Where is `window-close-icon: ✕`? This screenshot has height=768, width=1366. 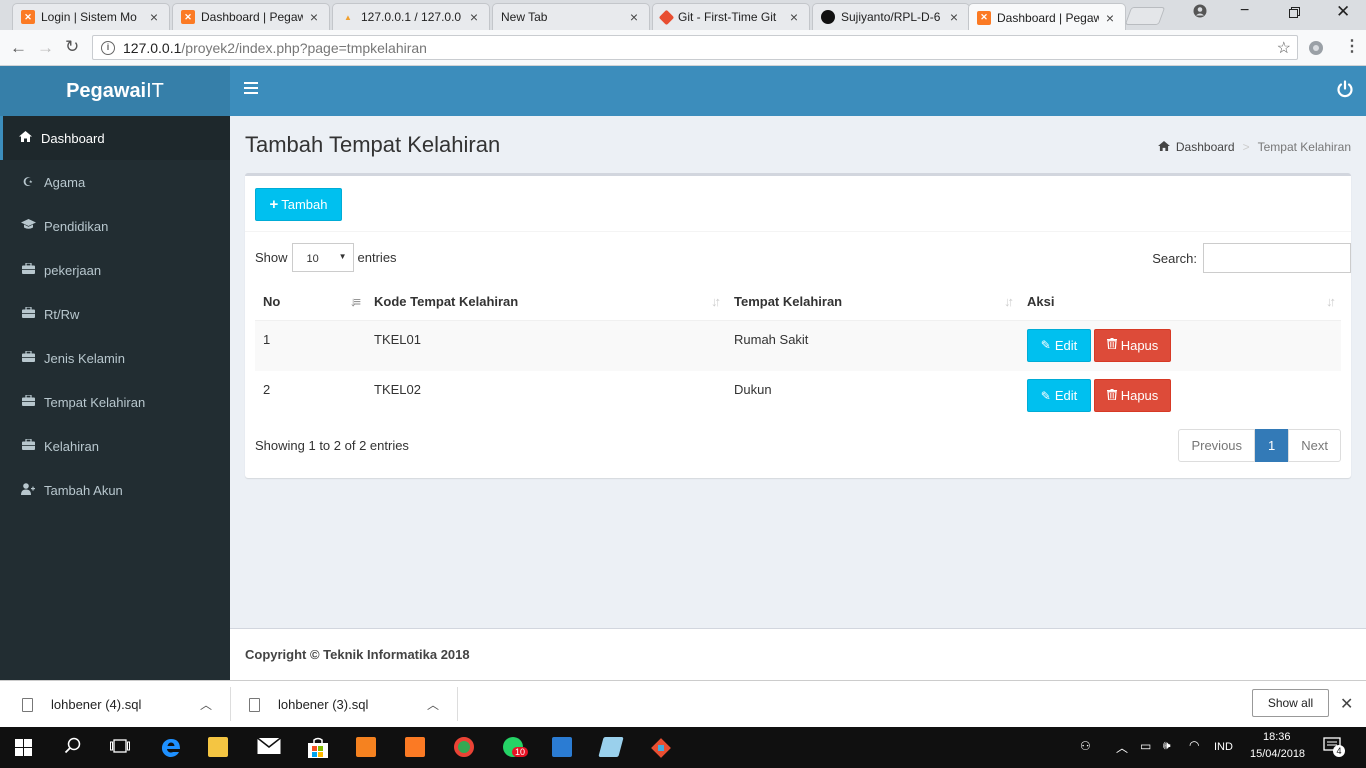
window-close-icon: ✕ is located at coordinates (1343, 12).